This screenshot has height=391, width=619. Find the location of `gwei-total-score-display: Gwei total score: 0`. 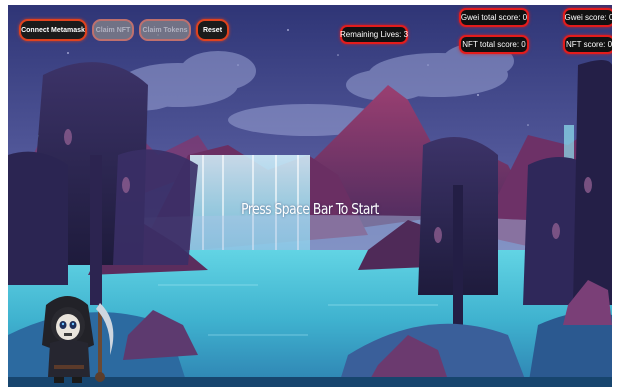

gwei-total-score-display: Gwei total score: 0 is located at coordinates (494, 17).